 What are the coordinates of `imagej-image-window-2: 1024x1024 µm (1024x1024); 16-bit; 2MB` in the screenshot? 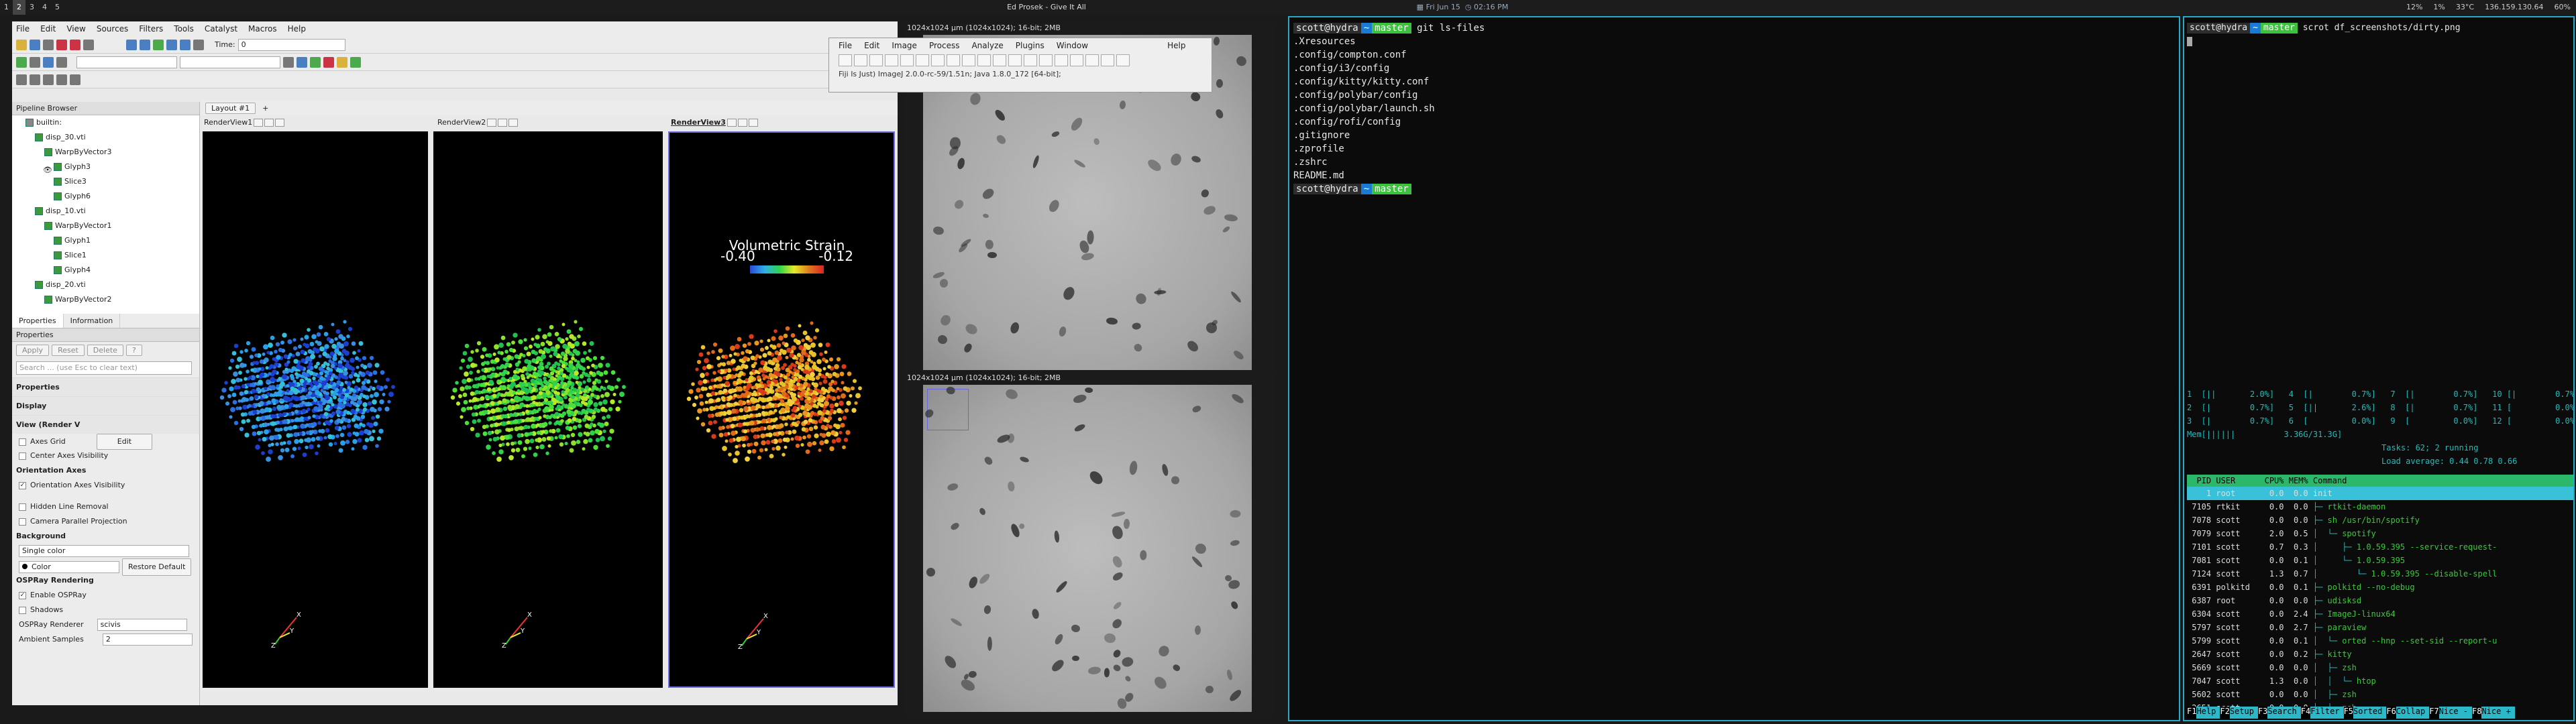 It's located at (1089, 544).